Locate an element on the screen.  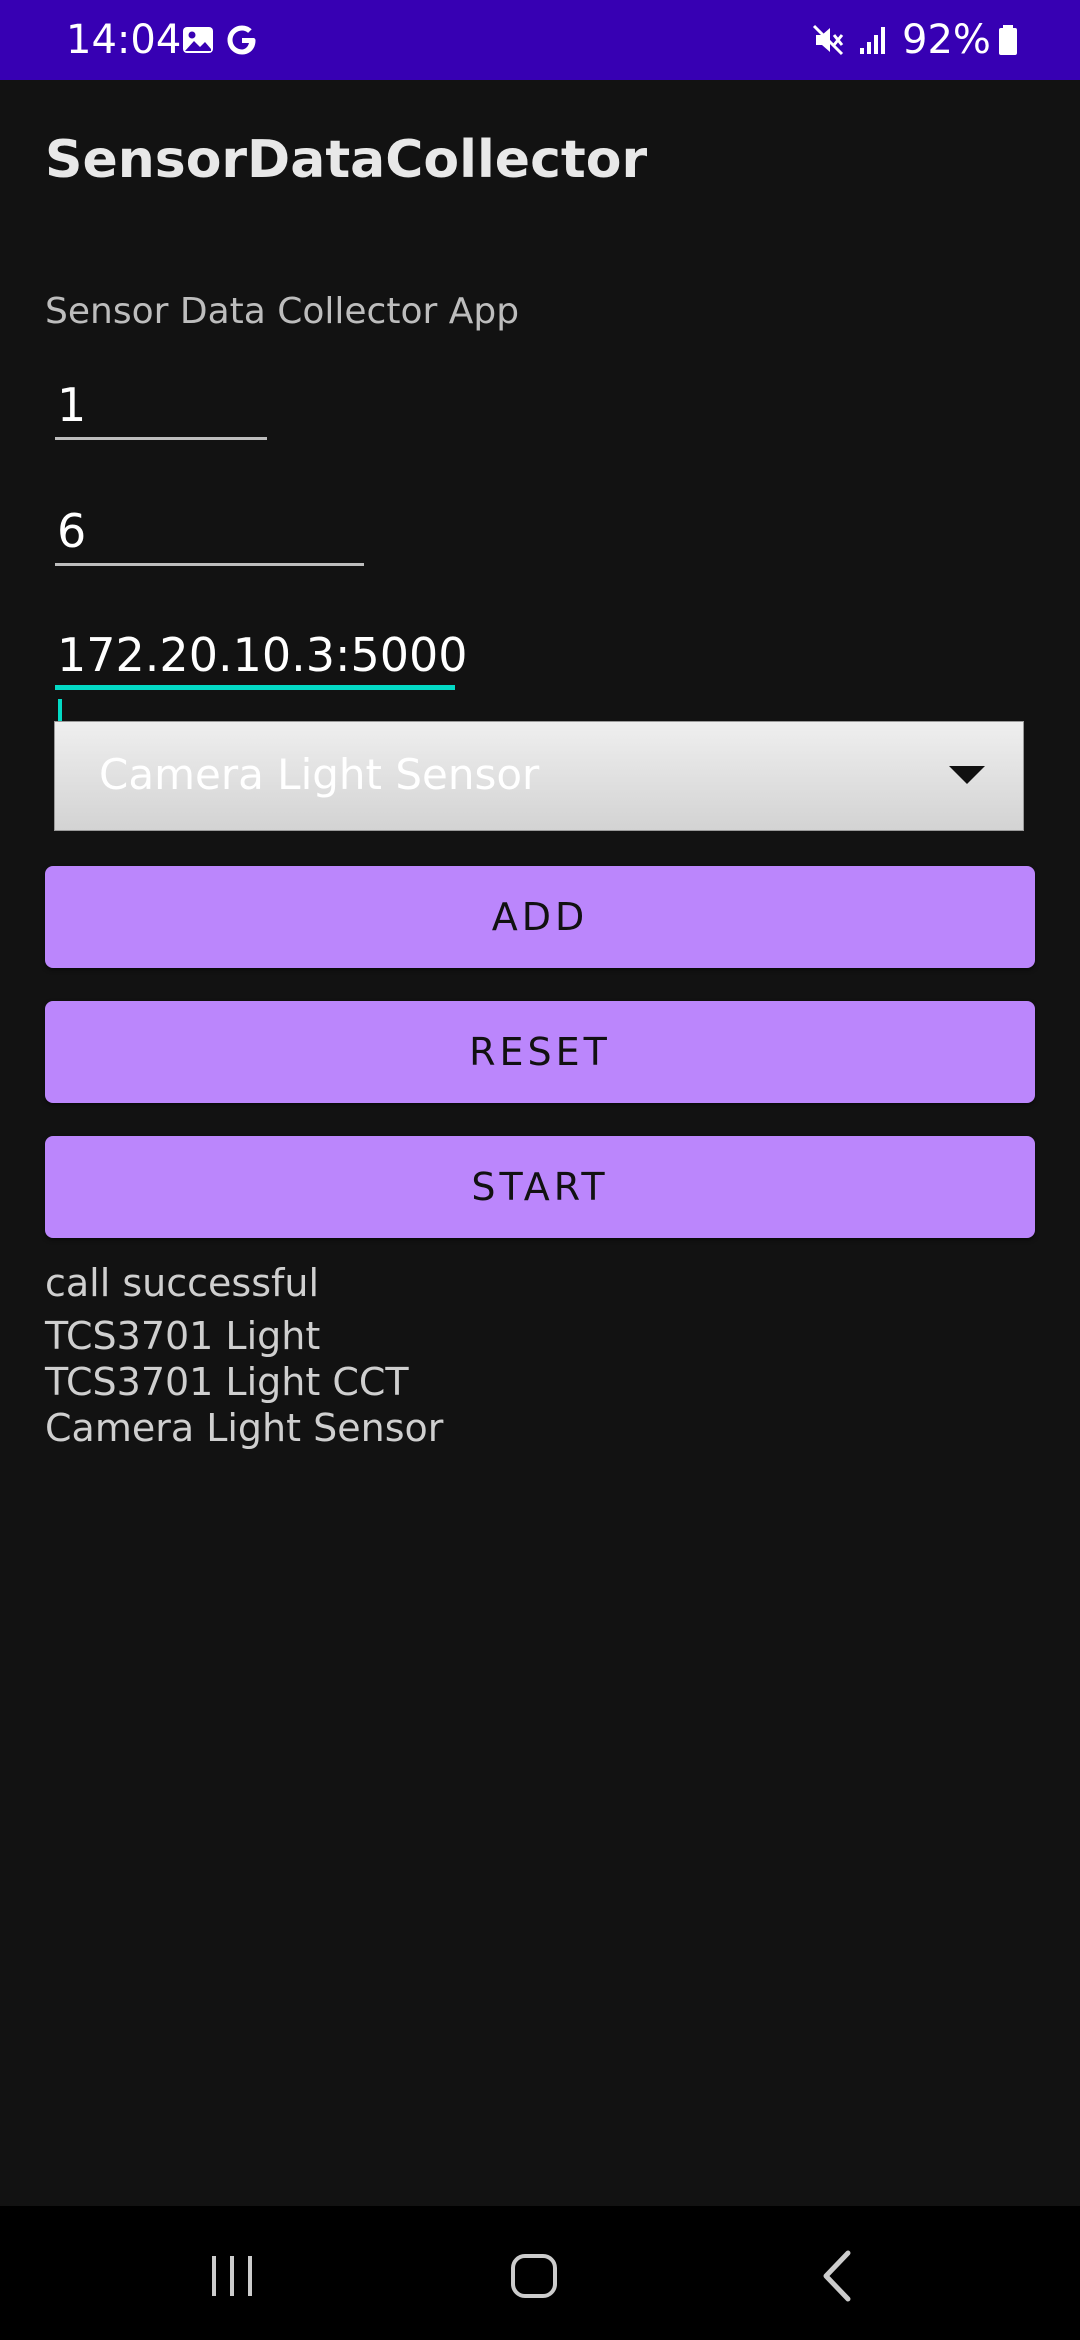
server-address-value: 172.20.10.3:5000 is located at coordinates (262, 655).